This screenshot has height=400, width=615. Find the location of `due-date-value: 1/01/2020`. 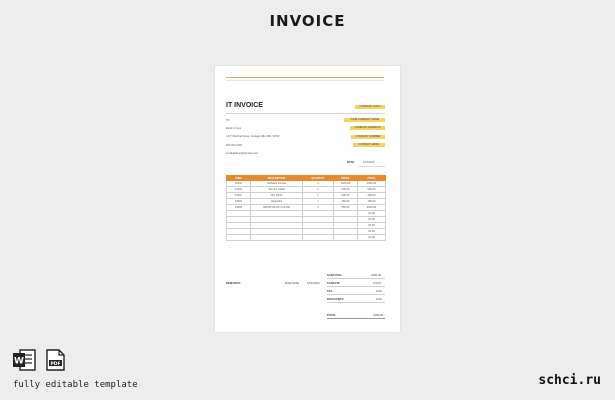

due-date-value: 1/01/2020 is located at coordinates (313, 283).